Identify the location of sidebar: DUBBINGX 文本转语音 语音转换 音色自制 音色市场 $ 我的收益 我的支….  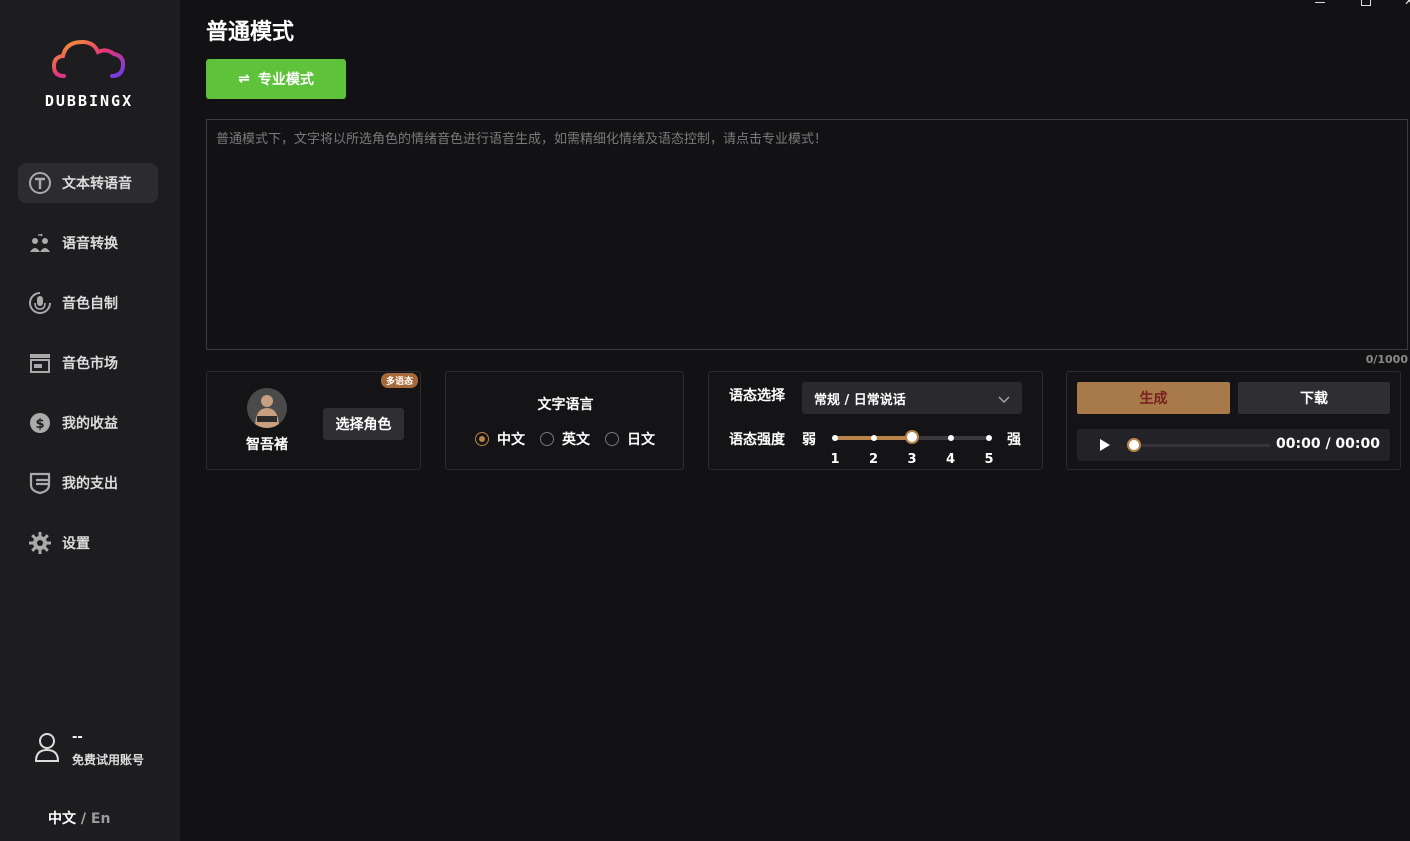
(90, 420).